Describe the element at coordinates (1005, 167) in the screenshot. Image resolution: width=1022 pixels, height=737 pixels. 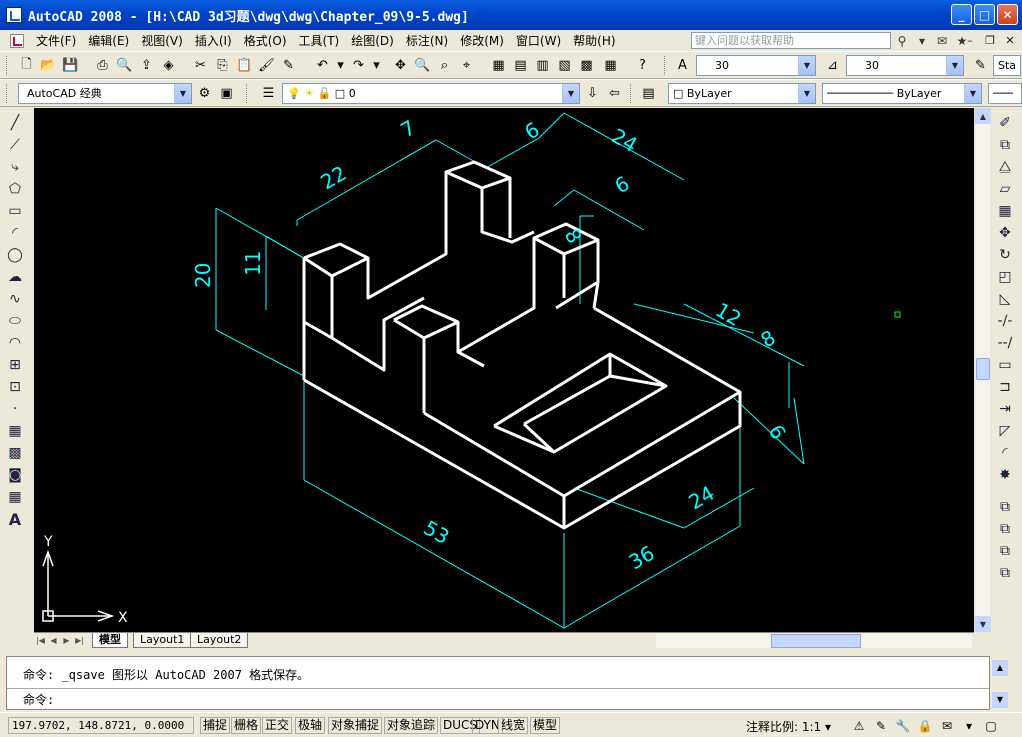
I see `mirror-icon: ⧋` at that location.